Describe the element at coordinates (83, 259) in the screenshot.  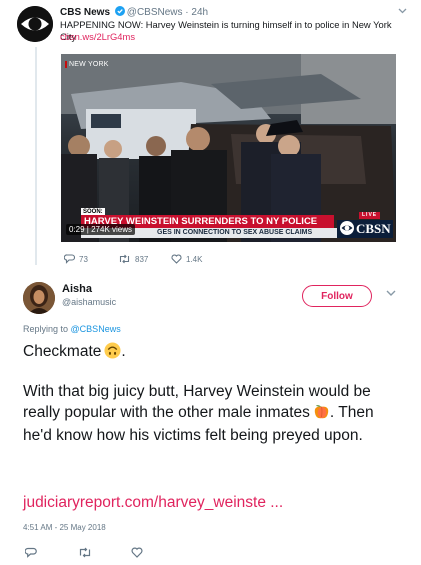
I see `quoted-reply-count: 73` at that location.